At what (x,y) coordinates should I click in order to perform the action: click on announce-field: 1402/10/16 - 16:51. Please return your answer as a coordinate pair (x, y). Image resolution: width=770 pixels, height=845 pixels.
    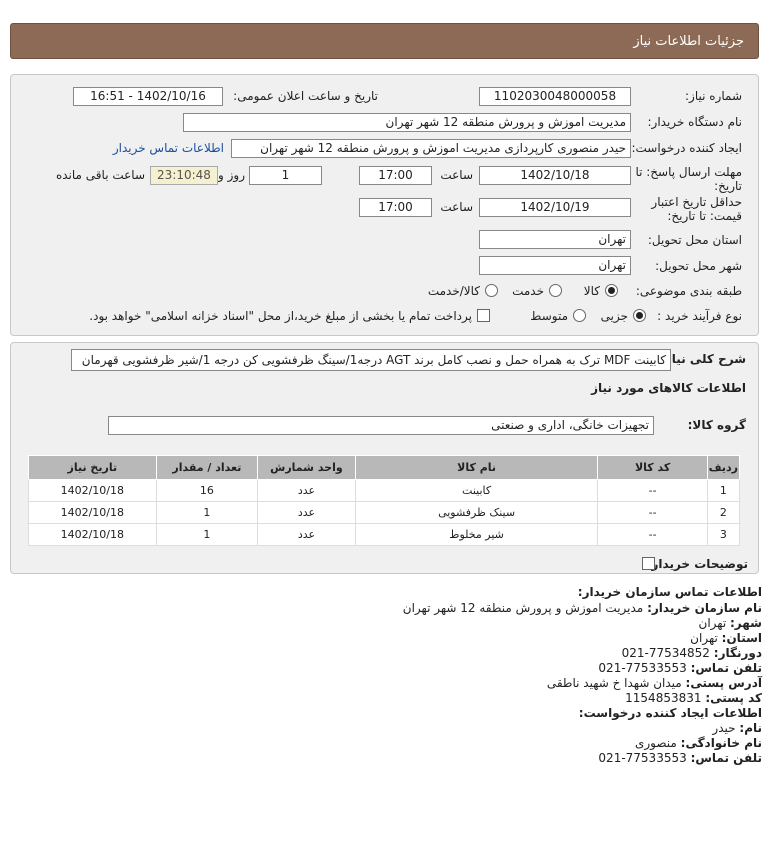
    Looking at the image, I should click on (148, 96).